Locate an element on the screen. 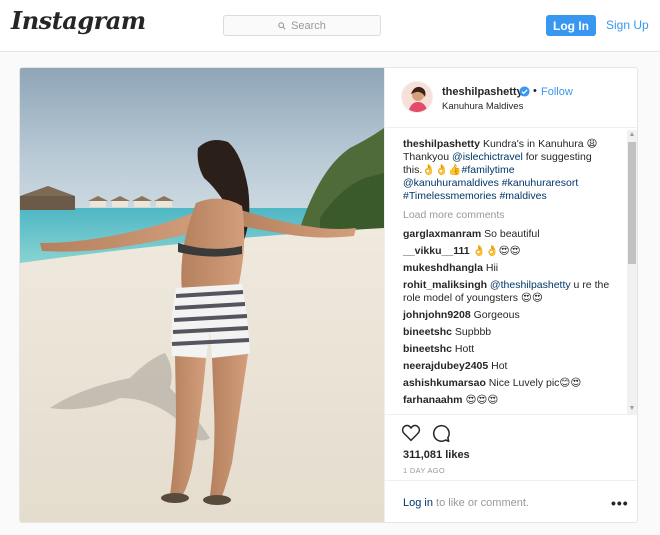  location-link: Kanuhura Maldives is located at coordinates (482, 106).